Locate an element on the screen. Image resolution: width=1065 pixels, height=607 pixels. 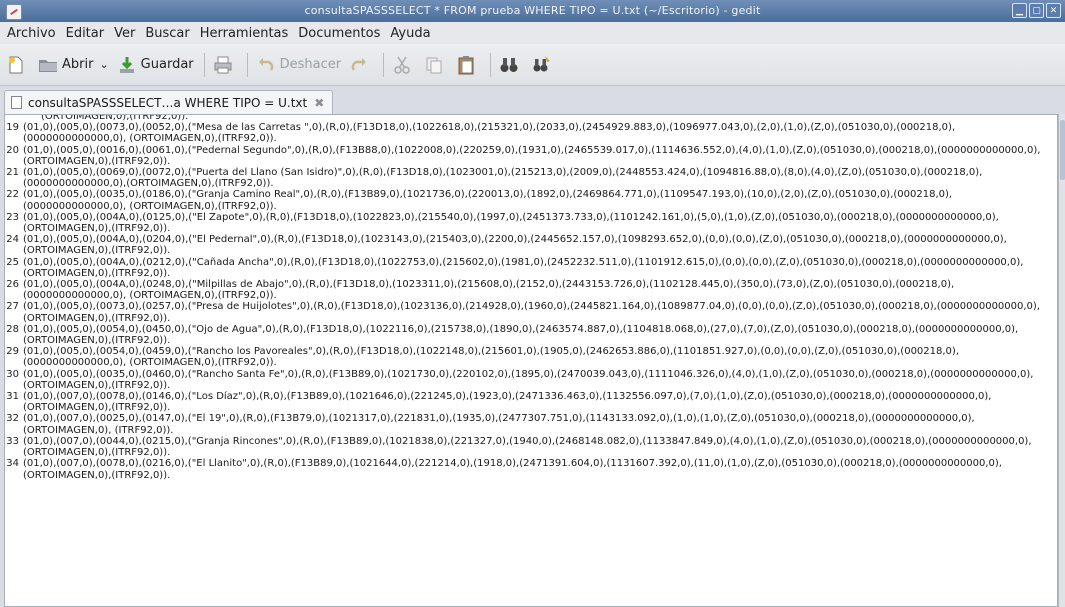
continuation-line: (ORTOIMAGEN,0),(ITRF92,0)). is located at coordinates (531, 118).